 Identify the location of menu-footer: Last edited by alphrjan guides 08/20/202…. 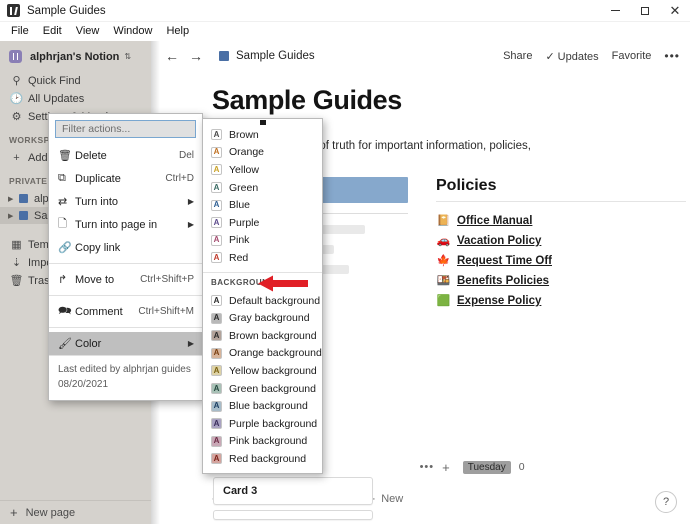
(125, 378).